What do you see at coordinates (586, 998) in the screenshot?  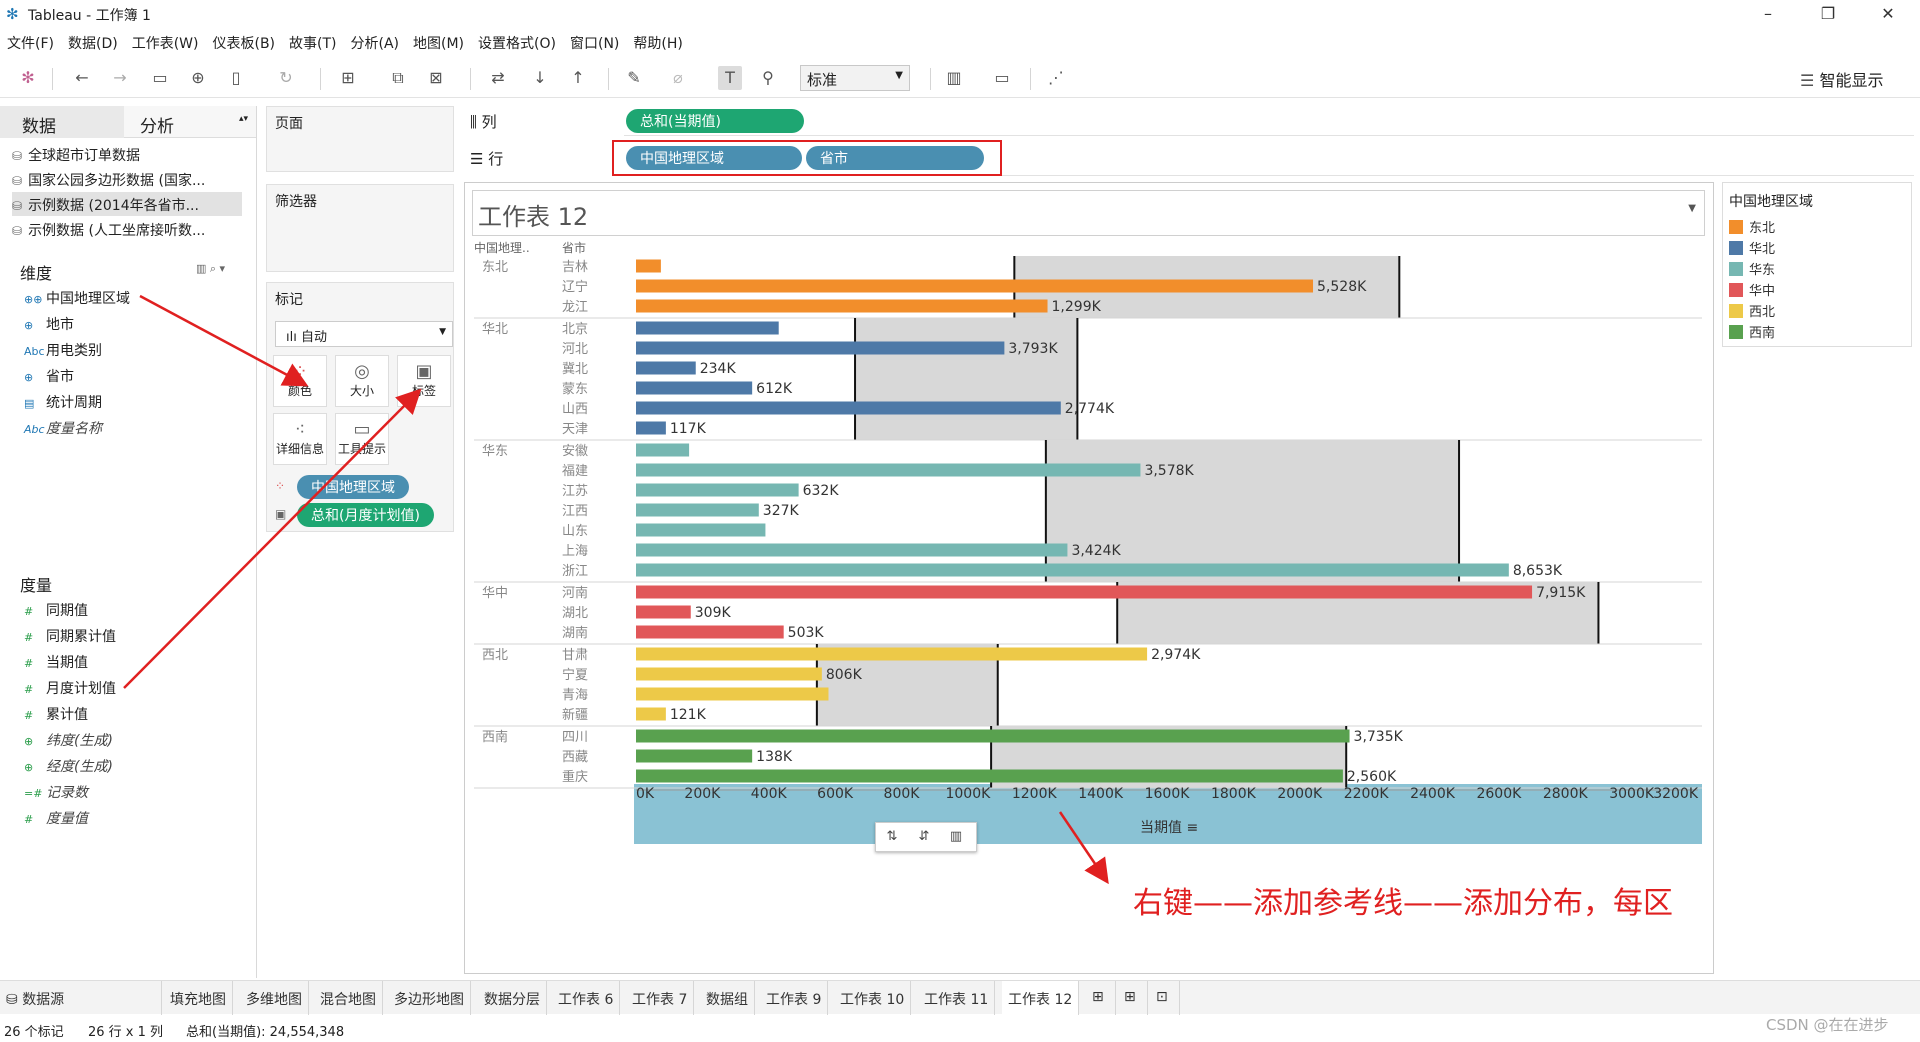 I see `sheet-tab: 工作表 6` at bounding box center [586, 998].